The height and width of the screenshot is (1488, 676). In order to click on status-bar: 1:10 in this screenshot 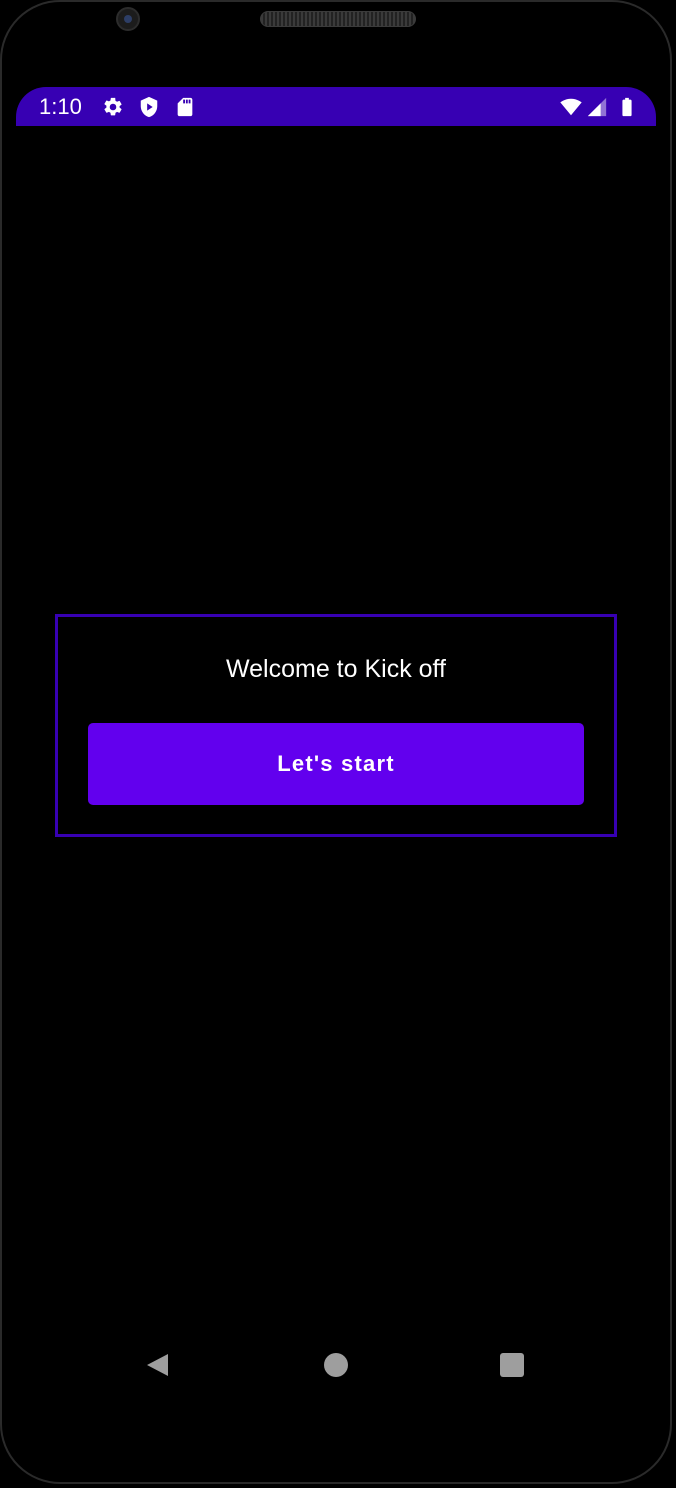, I will do `click(336, 106)`.